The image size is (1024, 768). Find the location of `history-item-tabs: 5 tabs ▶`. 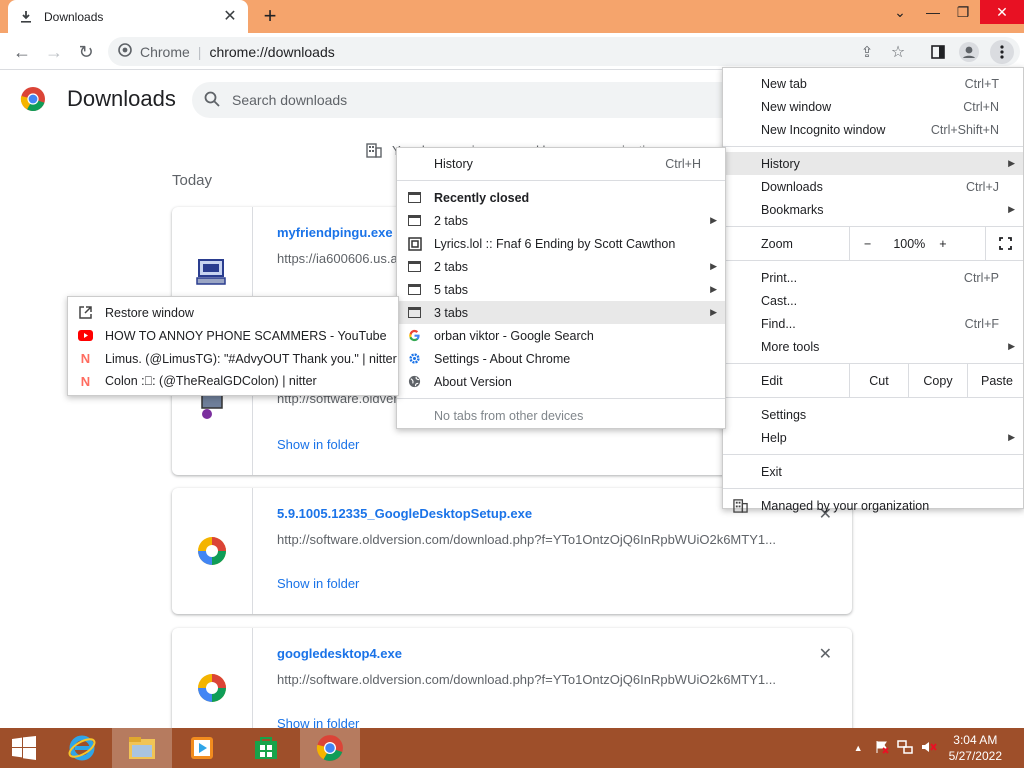

history-item-tabs: 5 tabs ▶ is located at coordinates (561, 289).